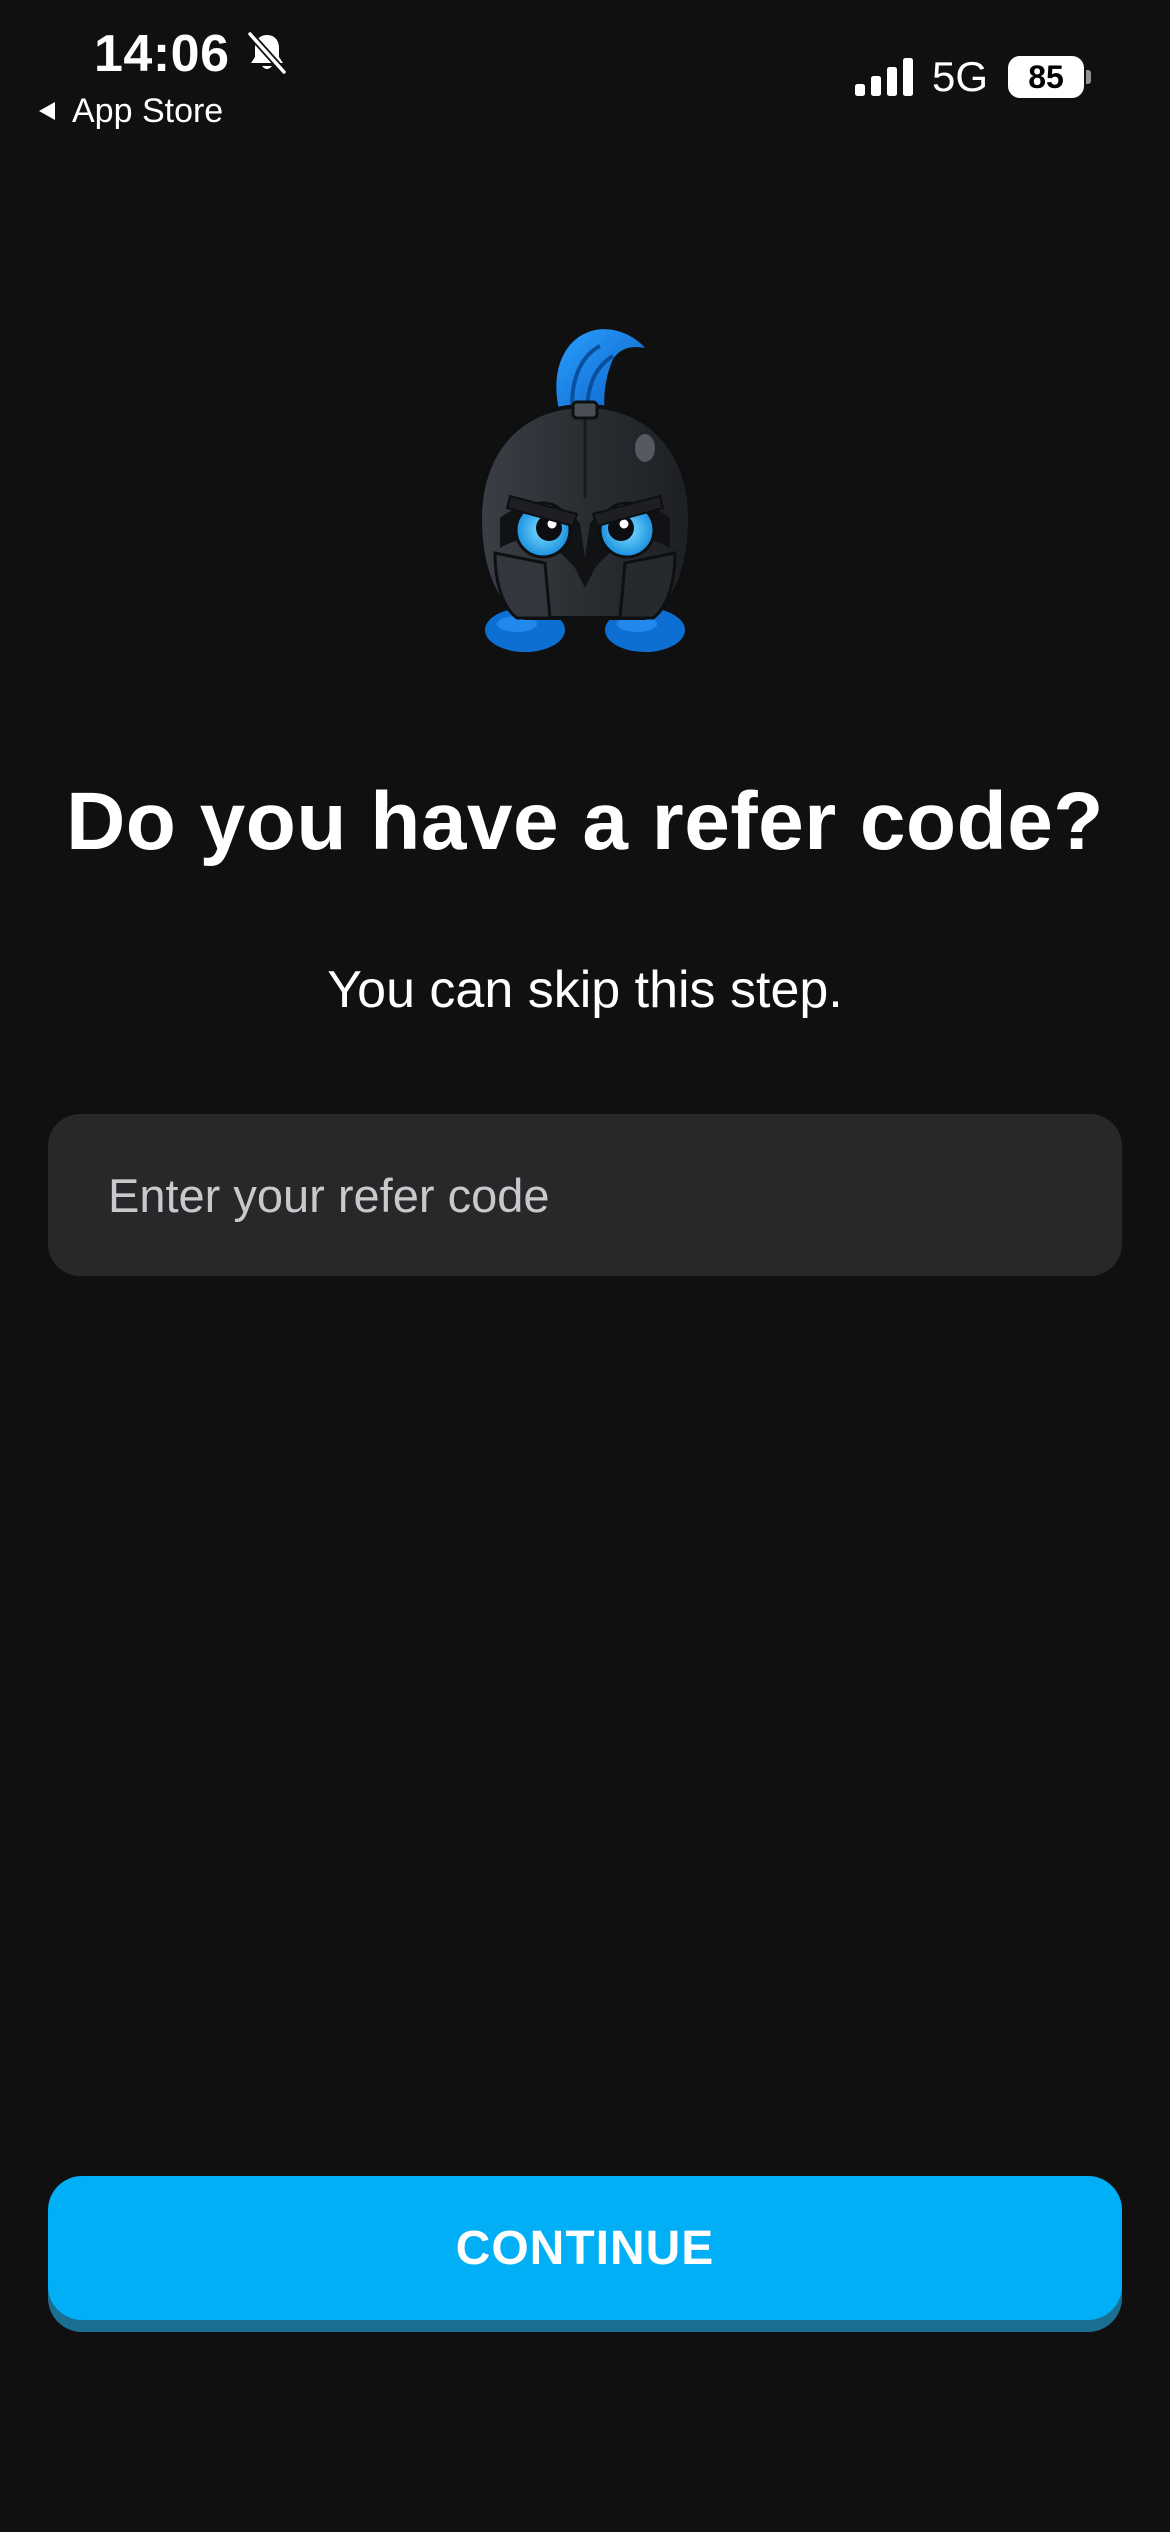  I want to click on page-subtitle: You can skip this step., so click(585, 990).